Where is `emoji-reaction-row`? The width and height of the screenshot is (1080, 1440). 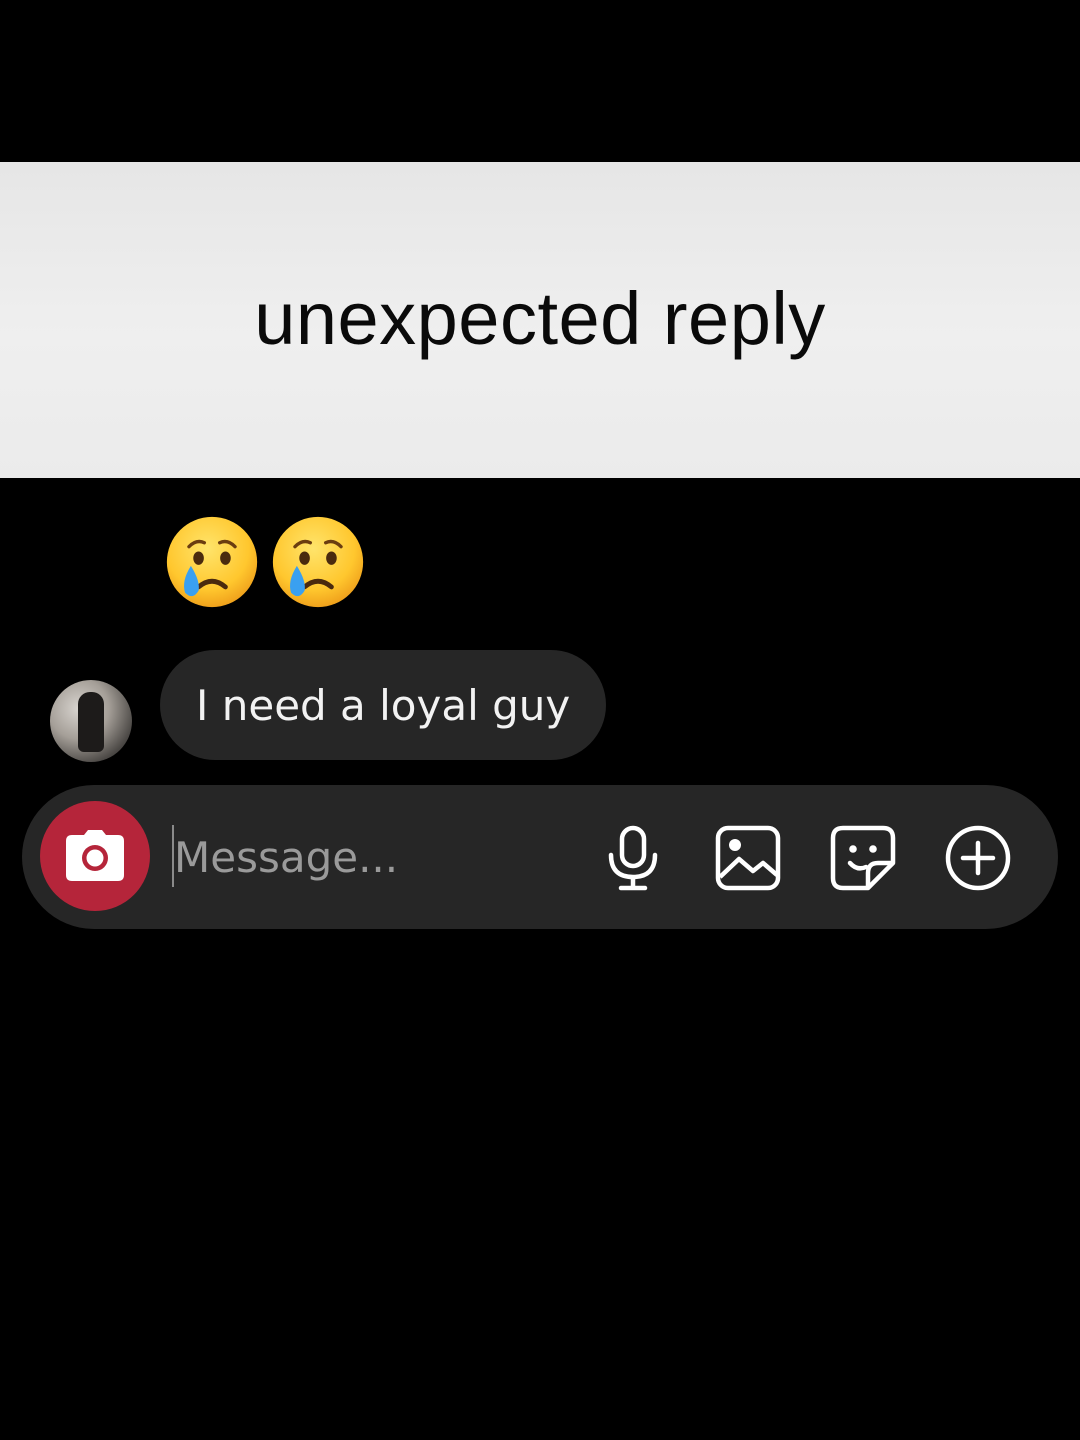 emoji-reaction-row is located at coordinates (265, 562).